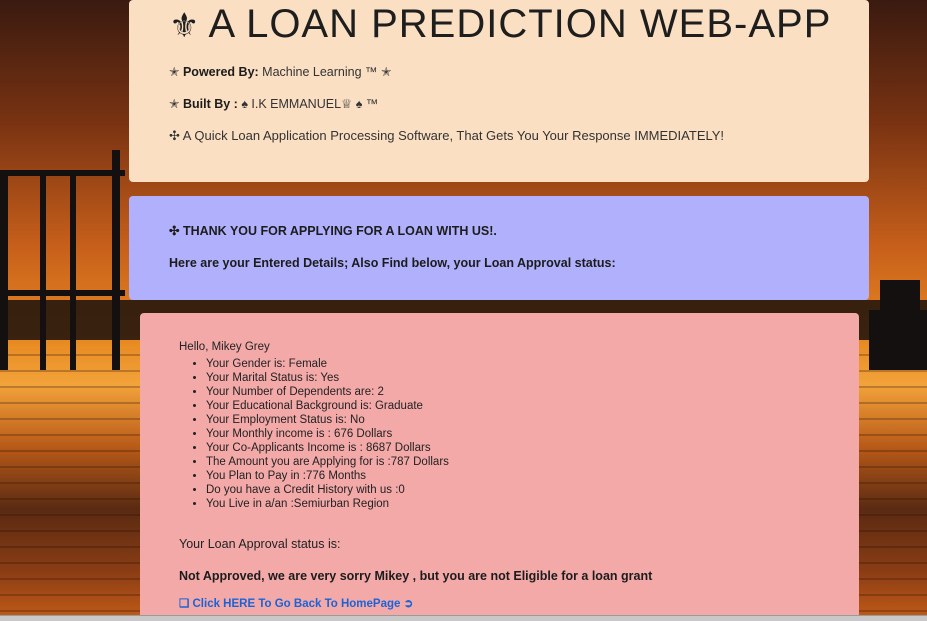  What do you see at coordinates (327, 504) in the screenshot?
I see `list-item: You Live in a/an :Semiurban Region` at bounding box center [327, 504].